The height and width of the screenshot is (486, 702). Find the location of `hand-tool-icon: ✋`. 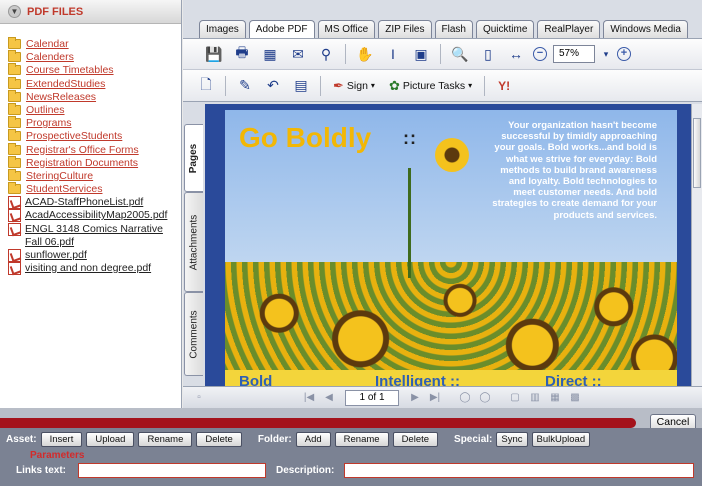

hand-tool-icon: ✋ is located at coordinates (365, 54).